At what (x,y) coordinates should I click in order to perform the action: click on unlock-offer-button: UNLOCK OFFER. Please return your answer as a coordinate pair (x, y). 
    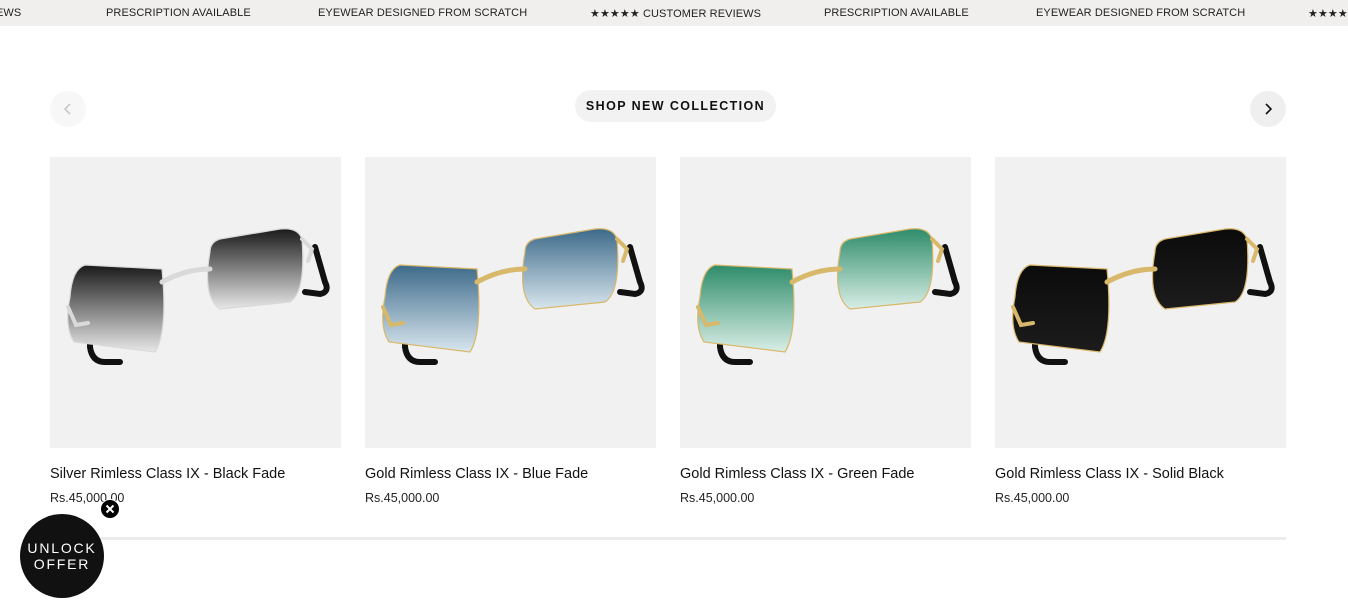
    Looking at the image, I should click on (62, 556).